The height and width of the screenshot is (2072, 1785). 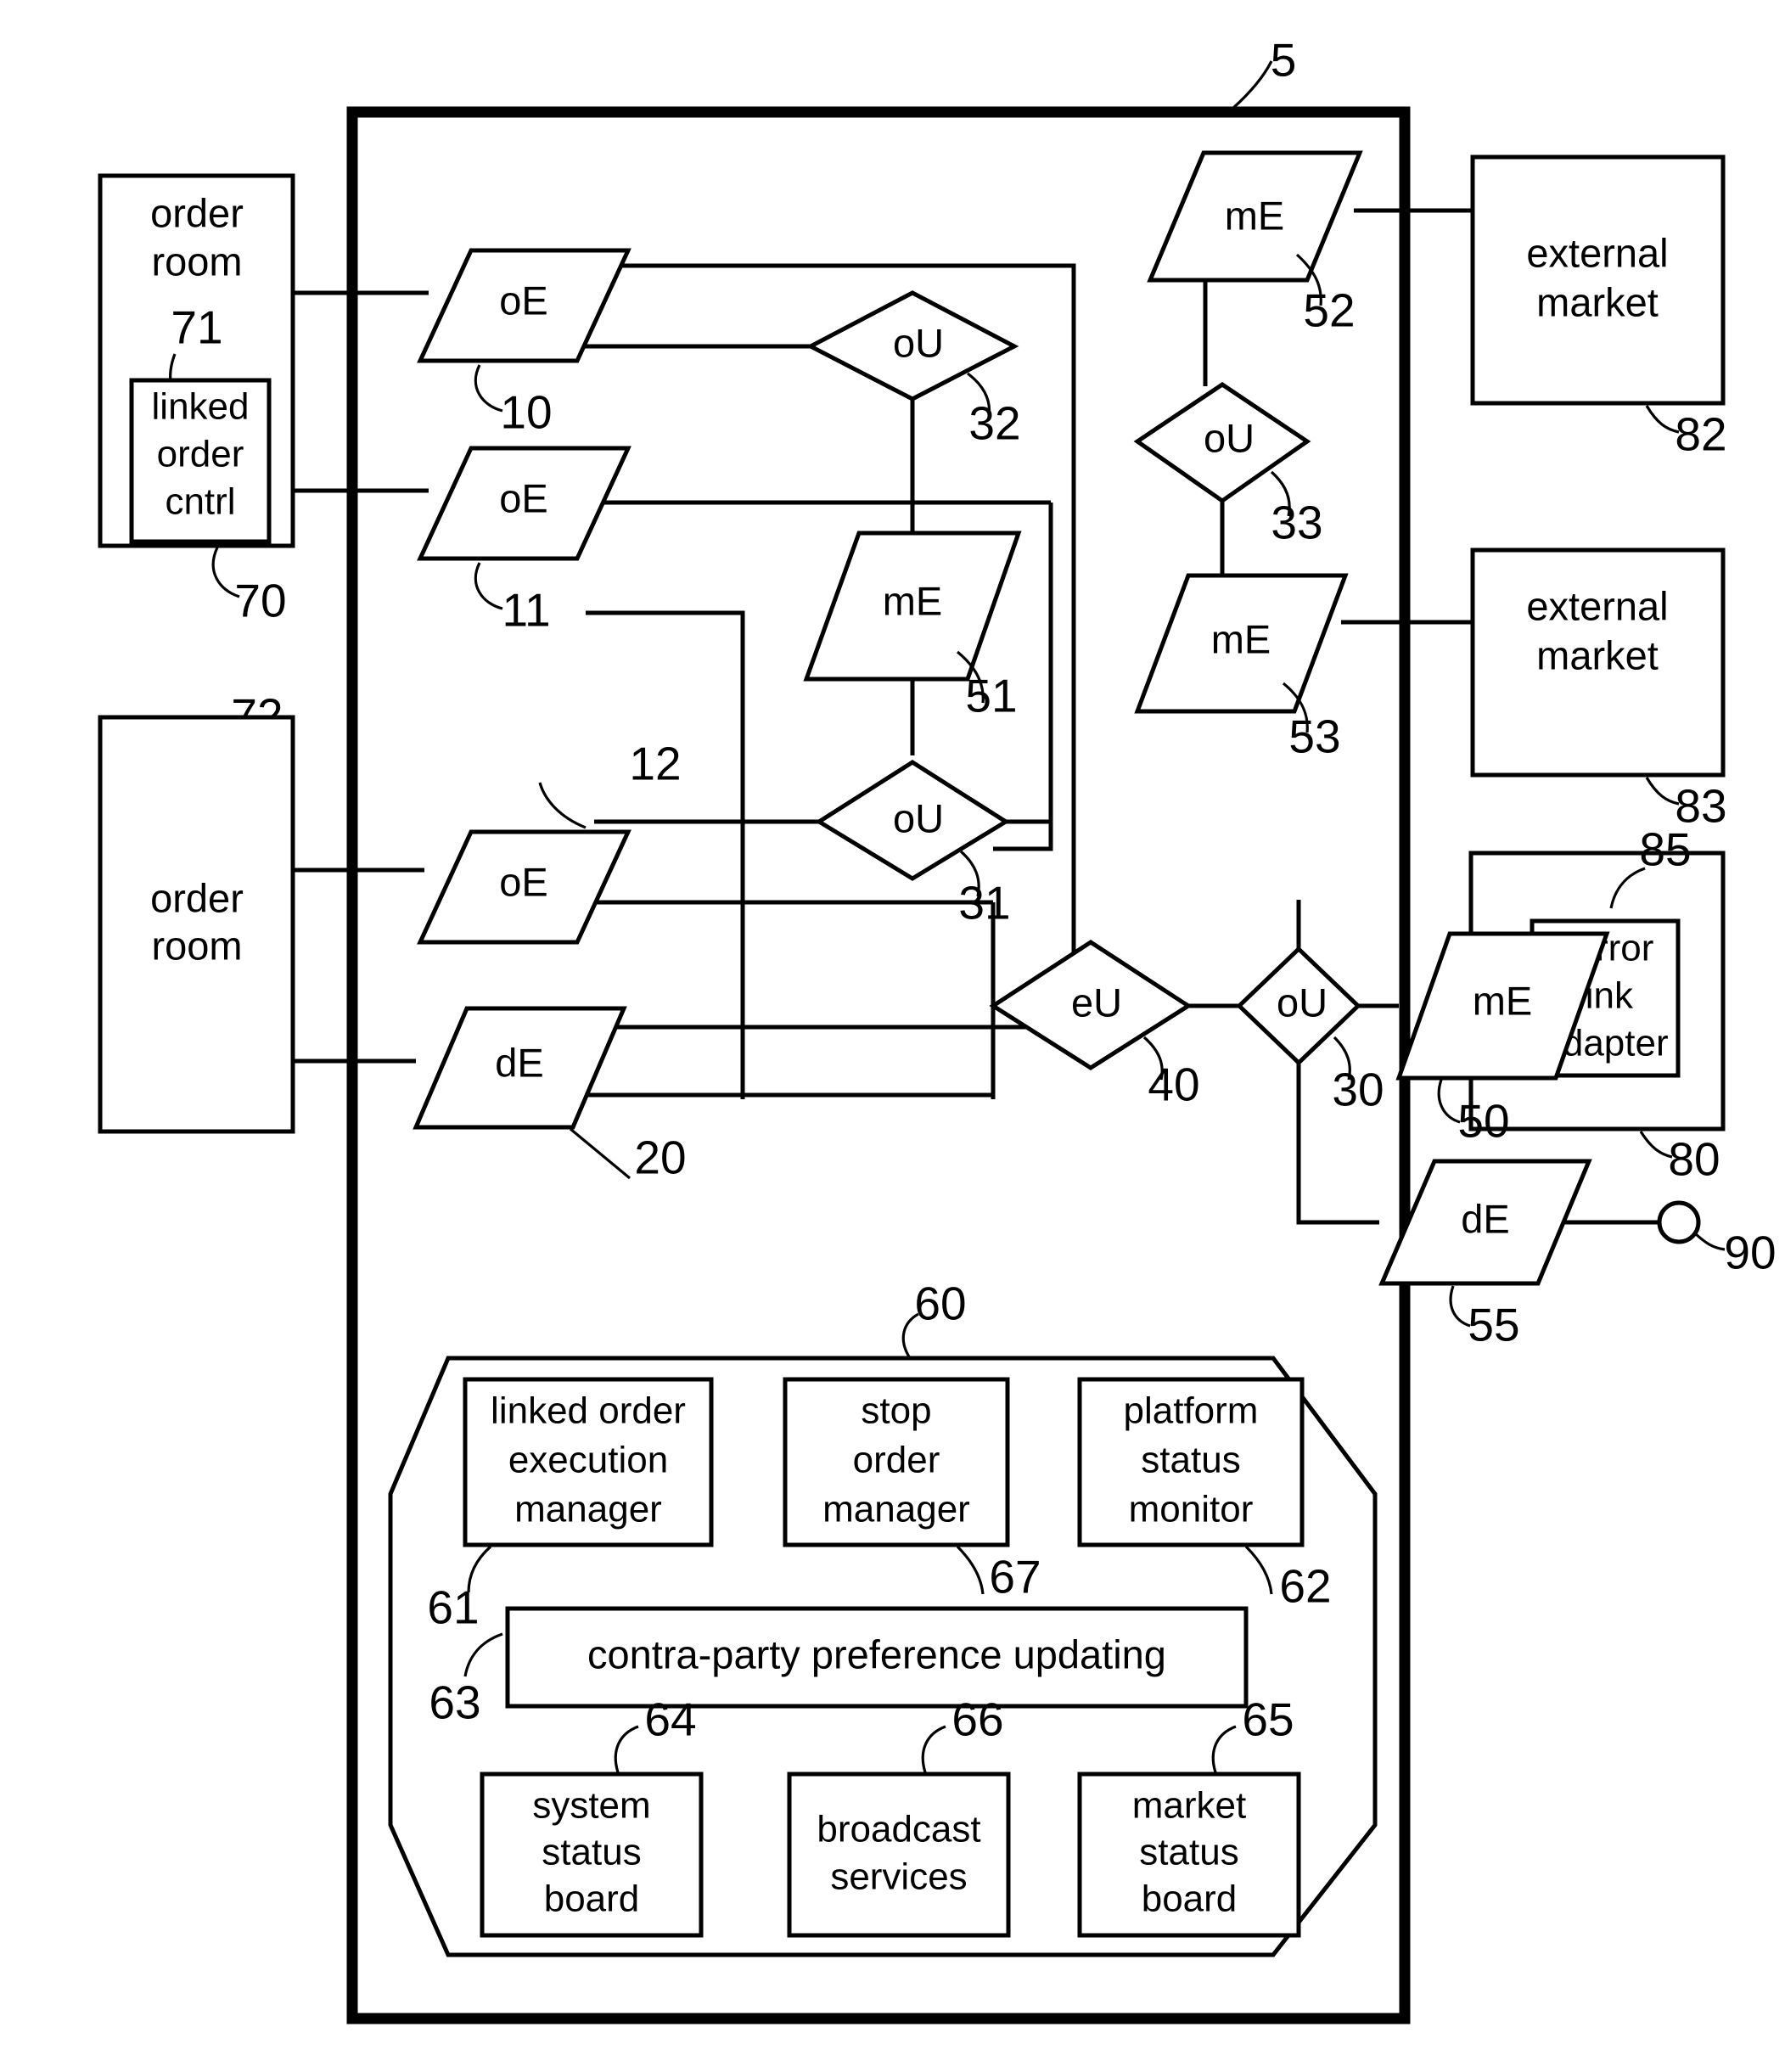 What do you see at coordinates (196, 261) in the screenshot?
I see `order-room-70-line-1: room` at bounding box center [196, 261].